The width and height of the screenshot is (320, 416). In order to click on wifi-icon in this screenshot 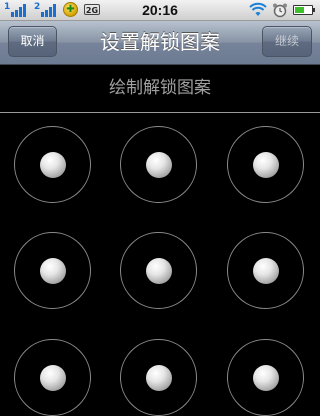, I will do `click(258, 9)`.